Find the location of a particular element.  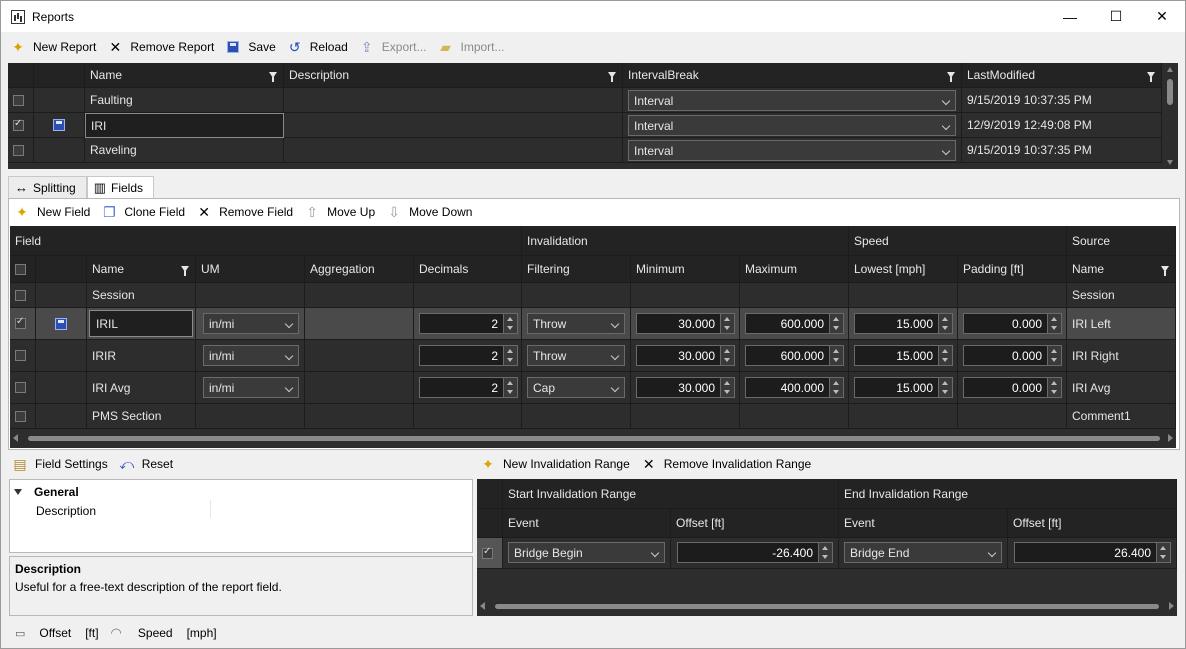

tab-fields: ▥ Fields is located at coordinates (120, 187).